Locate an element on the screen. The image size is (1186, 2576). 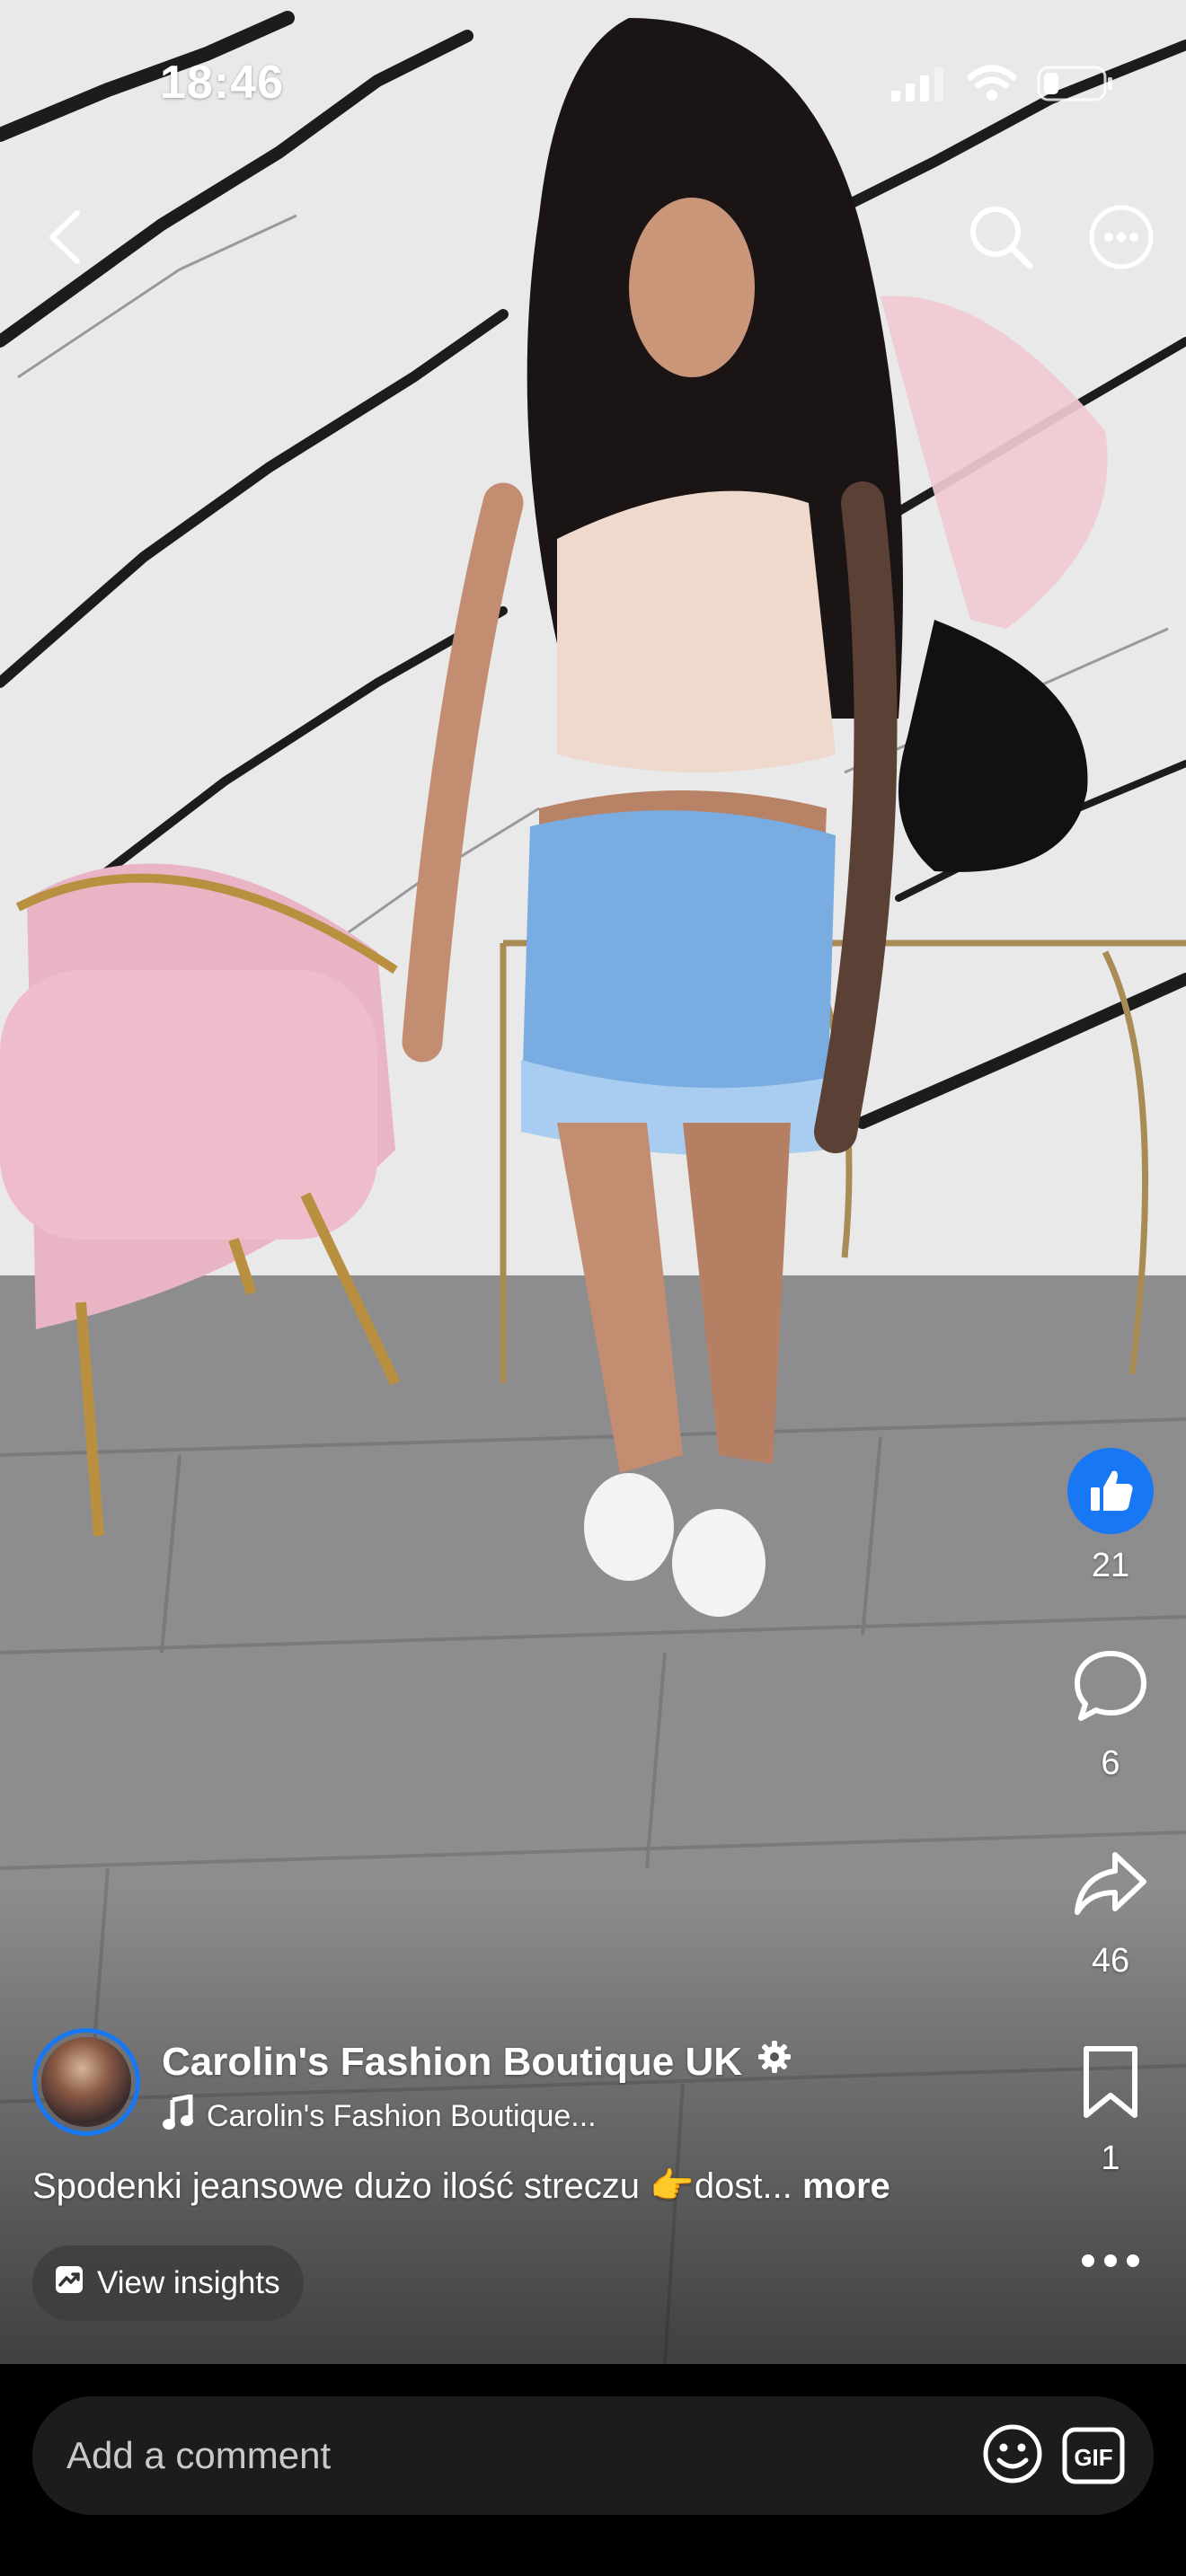
gif-icon: GIF is located at coordinates (1093, 2455).